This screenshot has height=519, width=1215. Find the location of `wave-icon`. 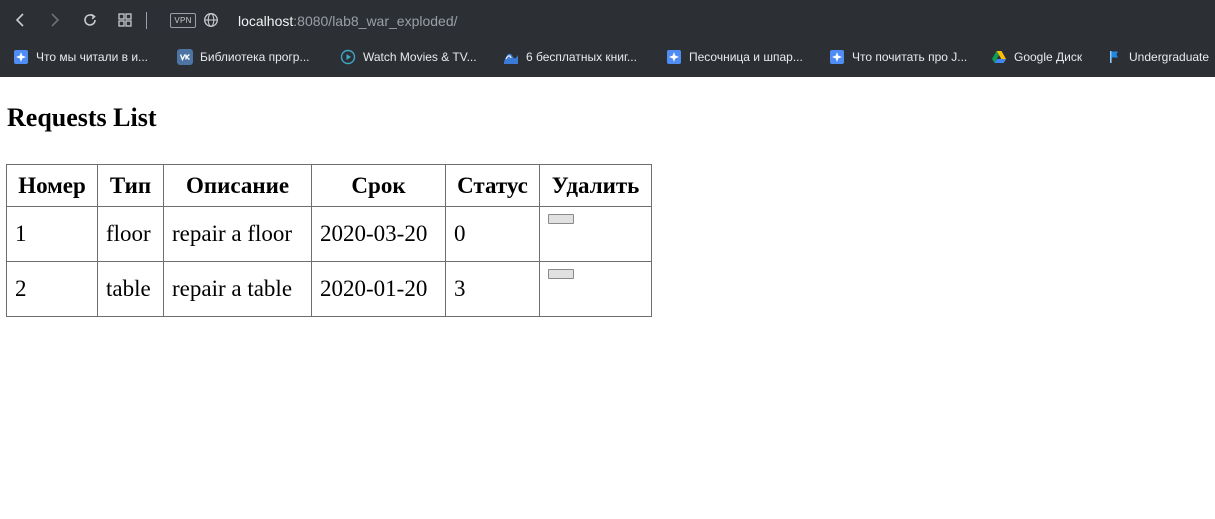

wave-icon is located at coordinates (511, 57).